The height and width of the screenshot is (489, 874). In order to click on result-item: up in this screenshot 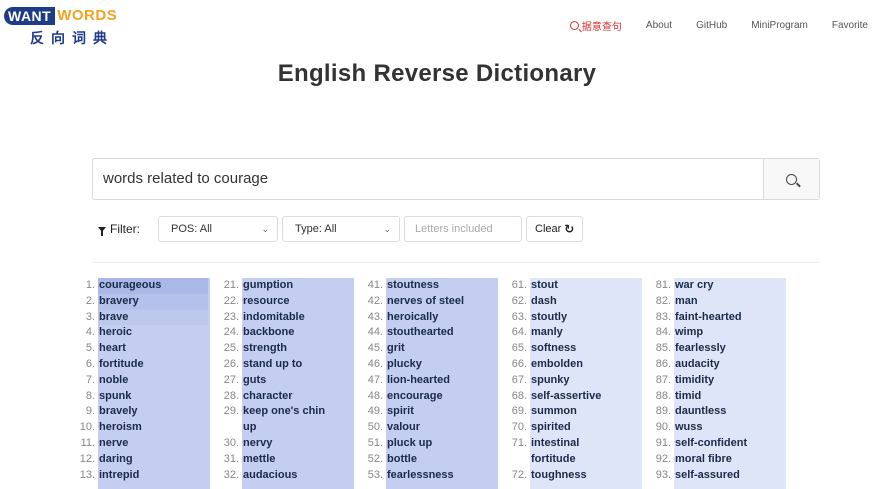, I will do `click(287, 428)`.